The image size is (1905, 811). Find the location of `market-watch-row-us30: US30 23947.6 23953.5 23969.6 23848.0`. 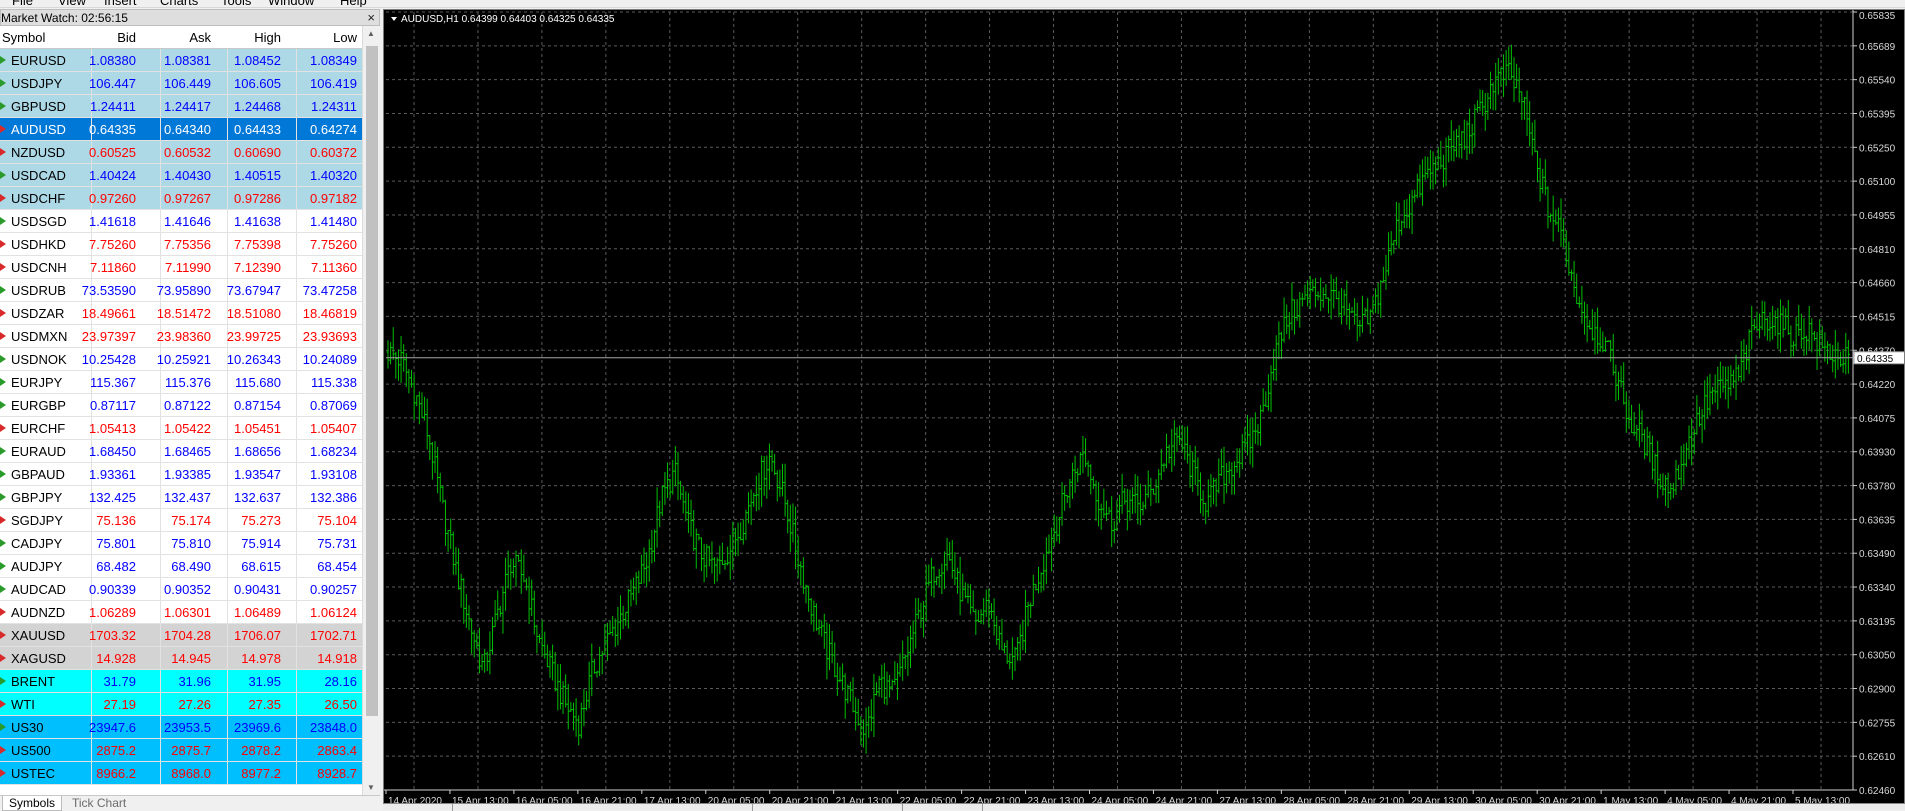

market-watch-row-us30: US30 23947.6 23953.5 23969.6 23848.0 is located at coordinates (181, 727).